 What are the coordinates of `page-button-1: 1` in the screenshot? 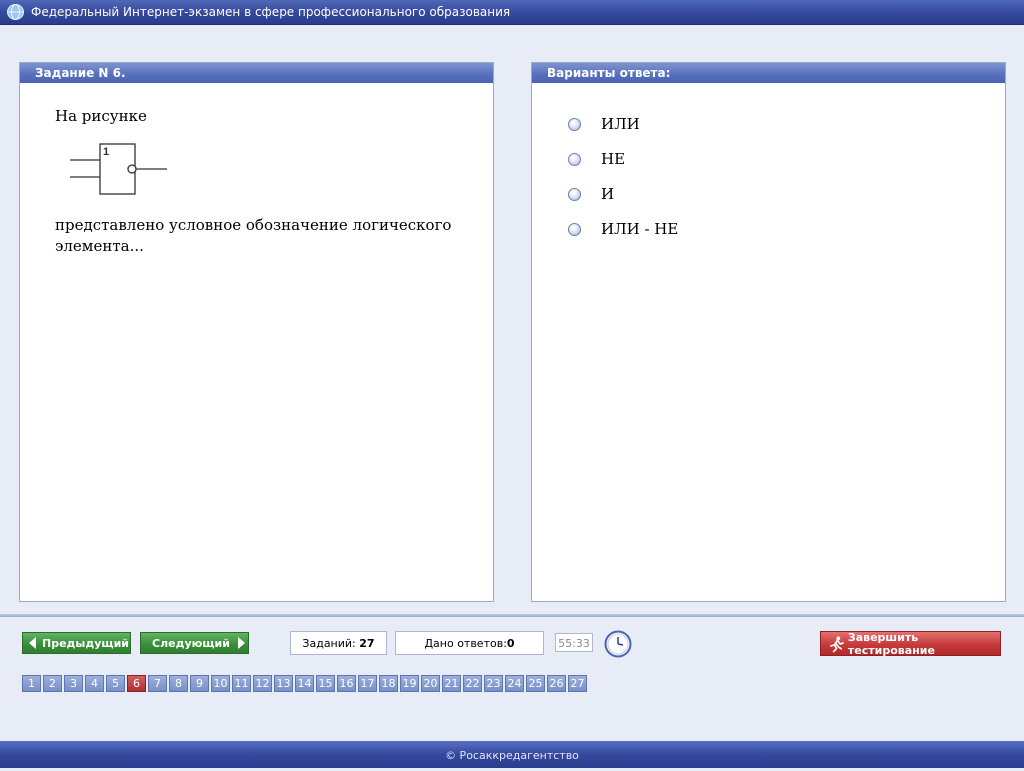 It's located at (31, 683).